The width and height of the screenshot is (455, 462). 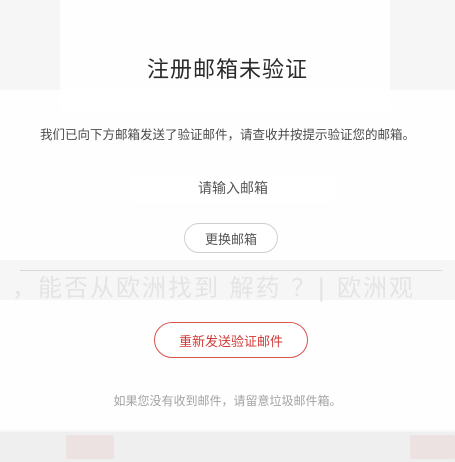 I want to click on resend-verification-button: 重新发送验证邮件, so click(x=231, y=340).